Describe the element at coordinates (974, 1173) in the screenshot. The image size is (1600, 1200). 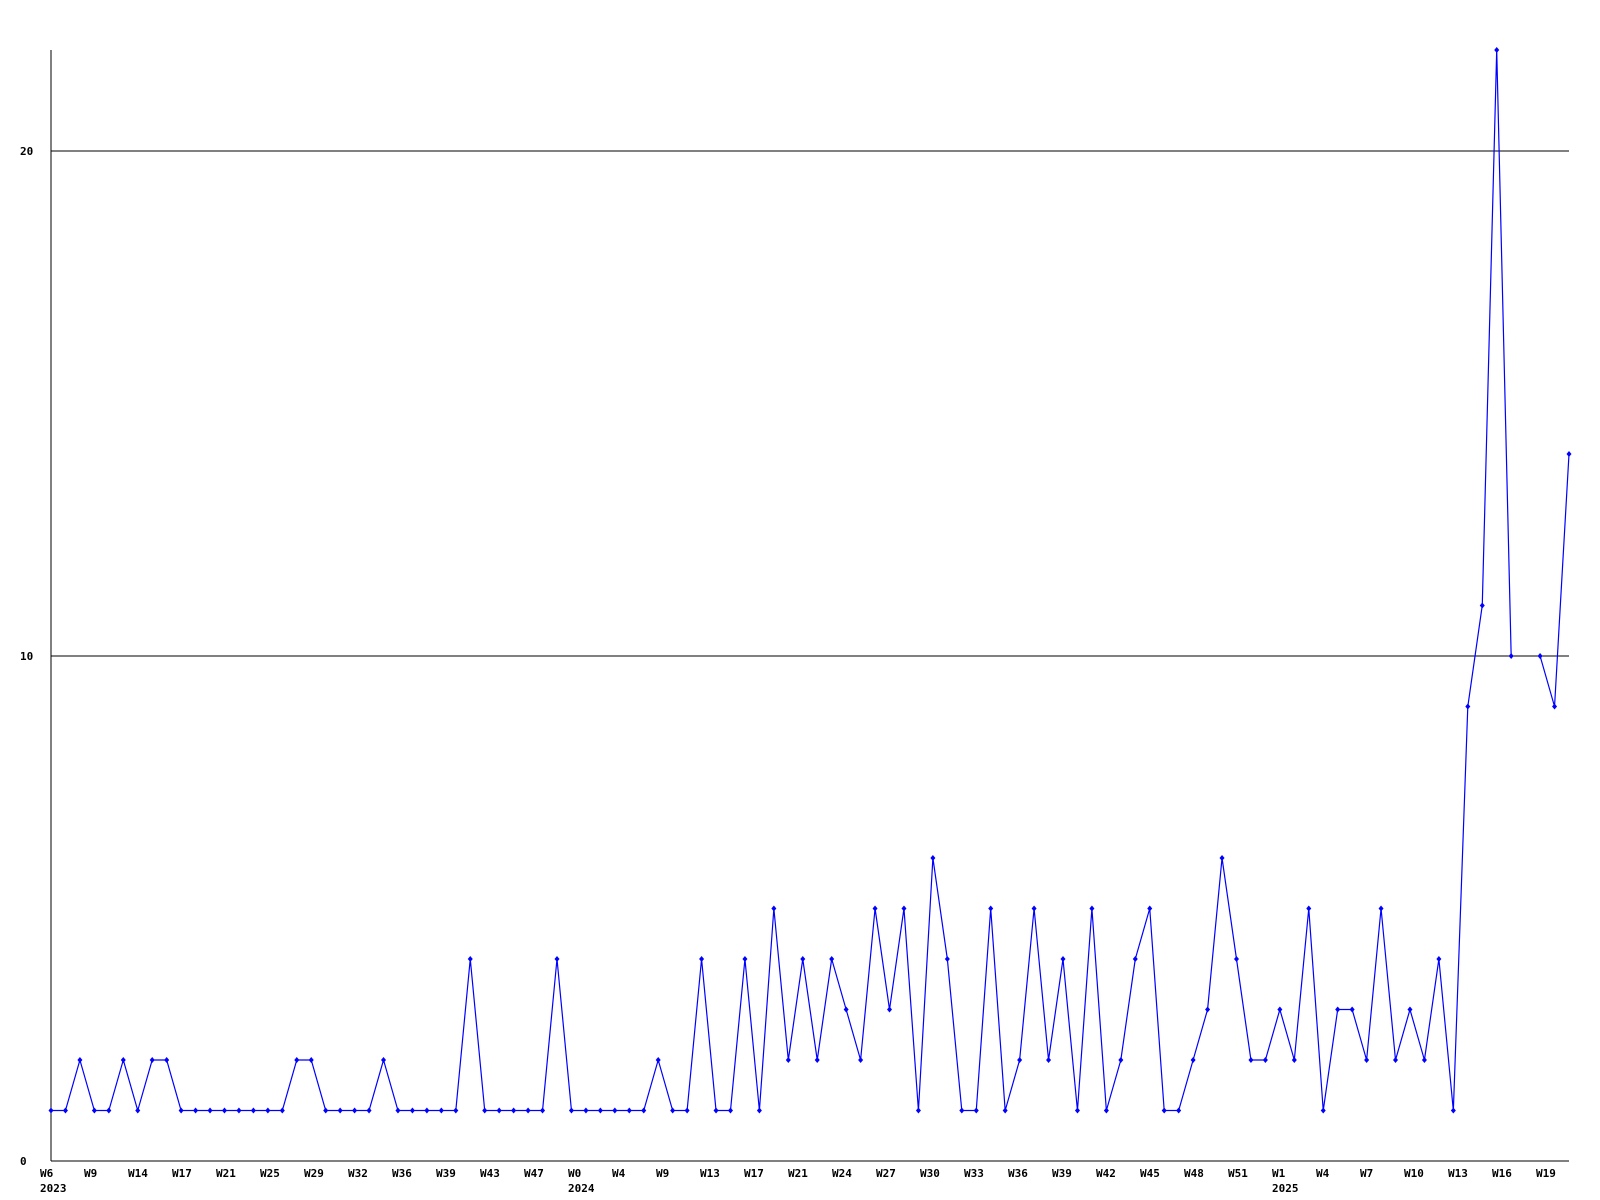
I see `x-tick-label: W33` at that location.